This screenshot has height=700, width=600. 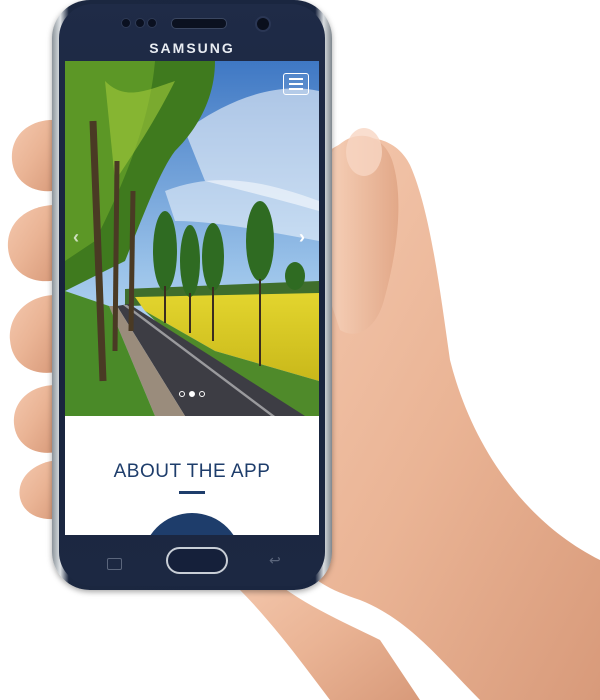 What do you see at coordinates (126, 23) in the screenshot?
I see `proximity-sensor` at bounding box center [126, 23].